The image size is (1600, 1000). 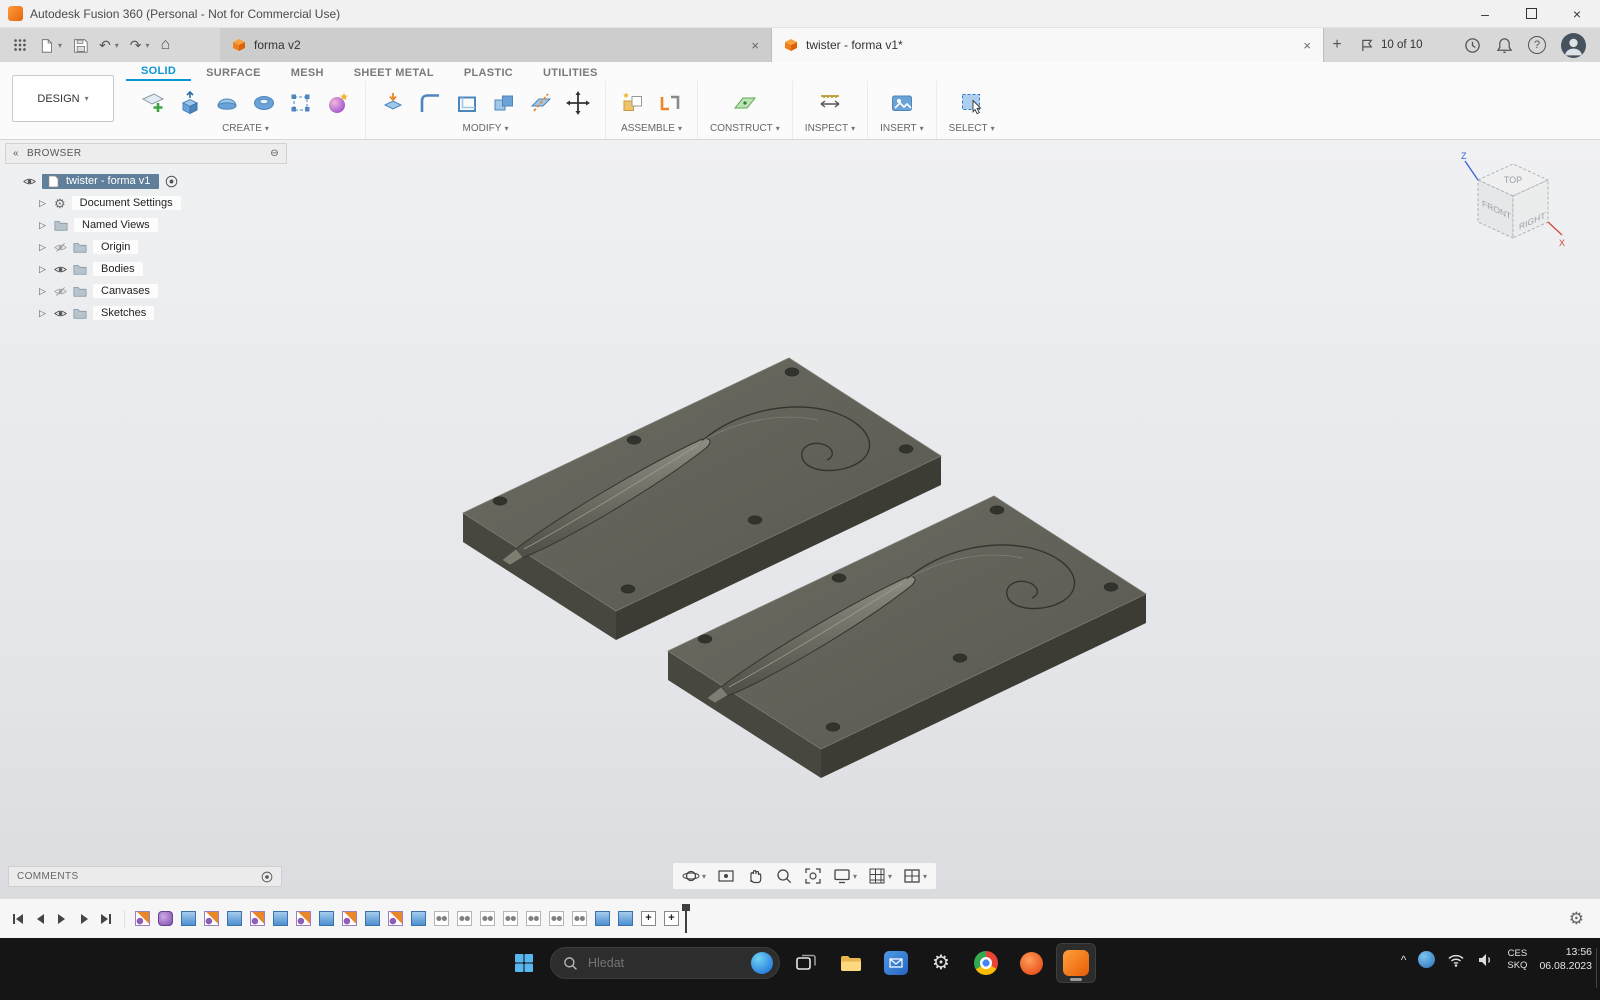 What do you see at coordinates (165, 918) in the screenshot?
I see `timeline-form-icon` at bounding box center [165, 918].